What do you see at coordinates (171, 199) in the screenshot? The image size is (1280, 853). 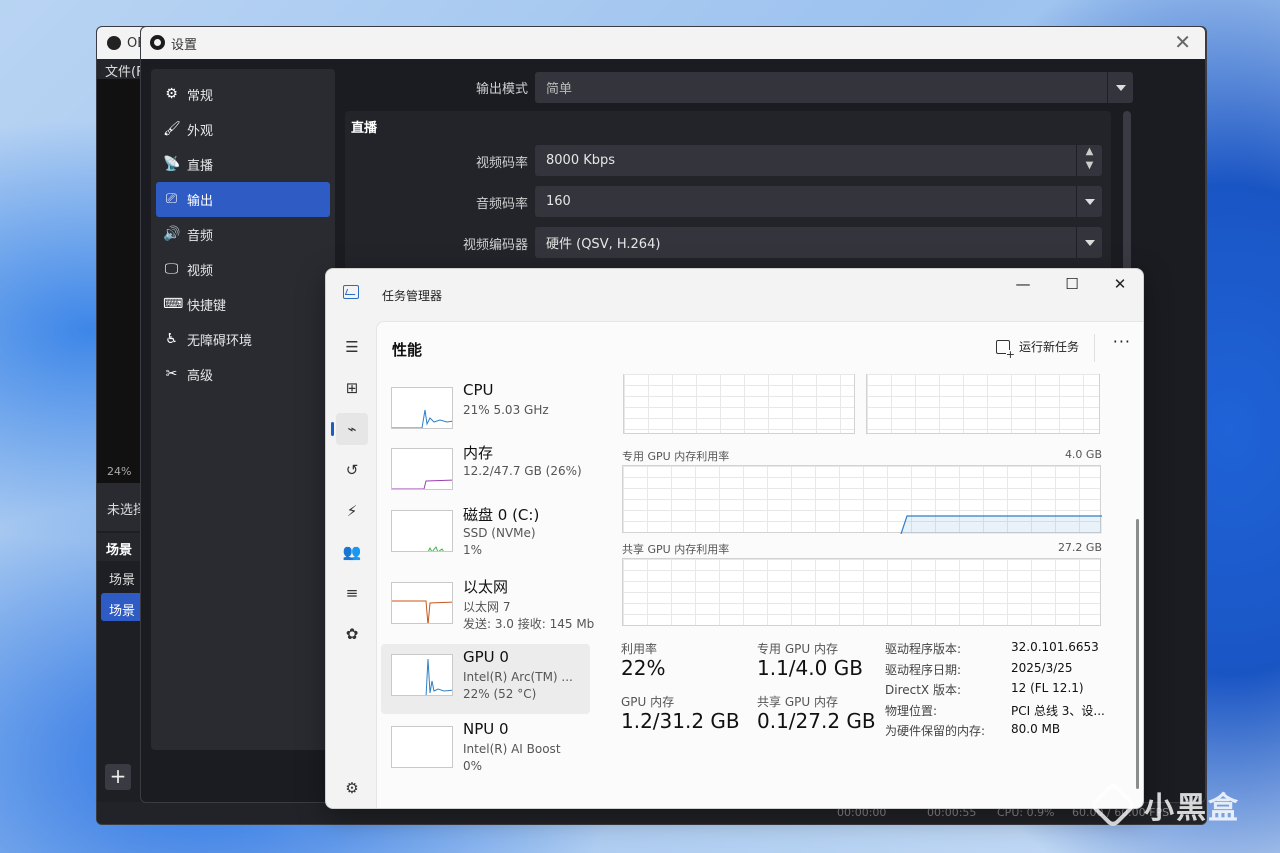 I see `output-icon: ⎚` at bounding box center [171, 199].